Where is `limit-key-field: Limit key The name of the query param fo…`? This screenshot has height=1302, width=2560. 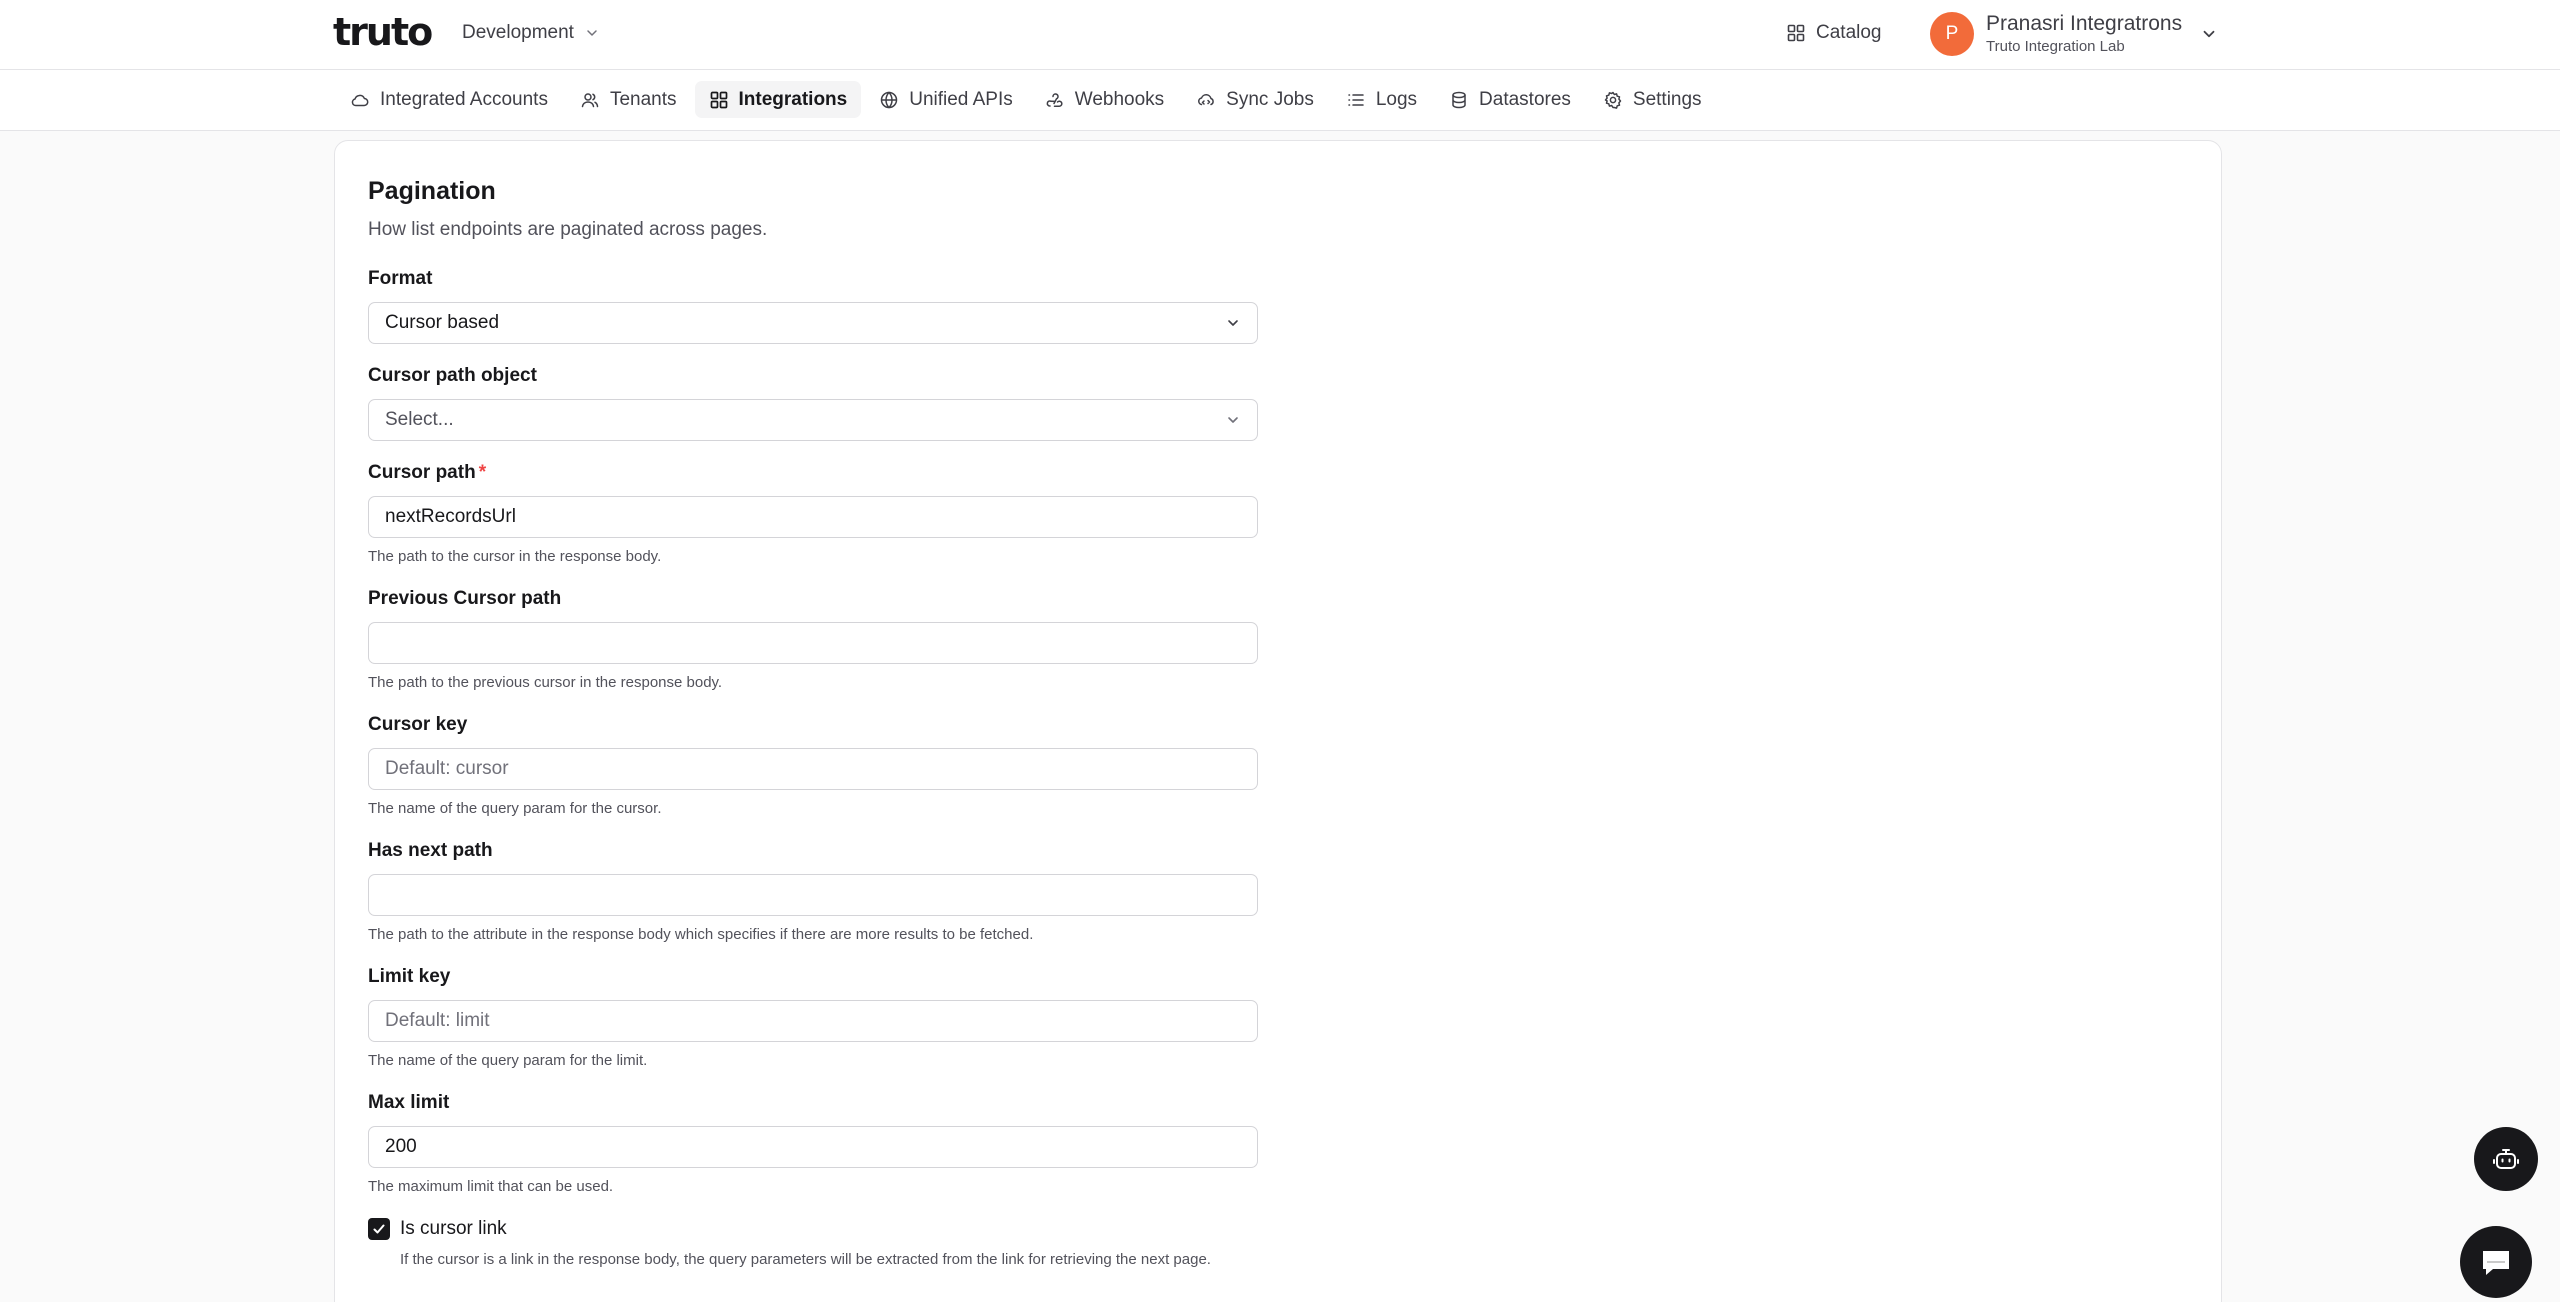
limit-key-field: Limit key The name of the query param fo… is located at coordinates (813, 1017).